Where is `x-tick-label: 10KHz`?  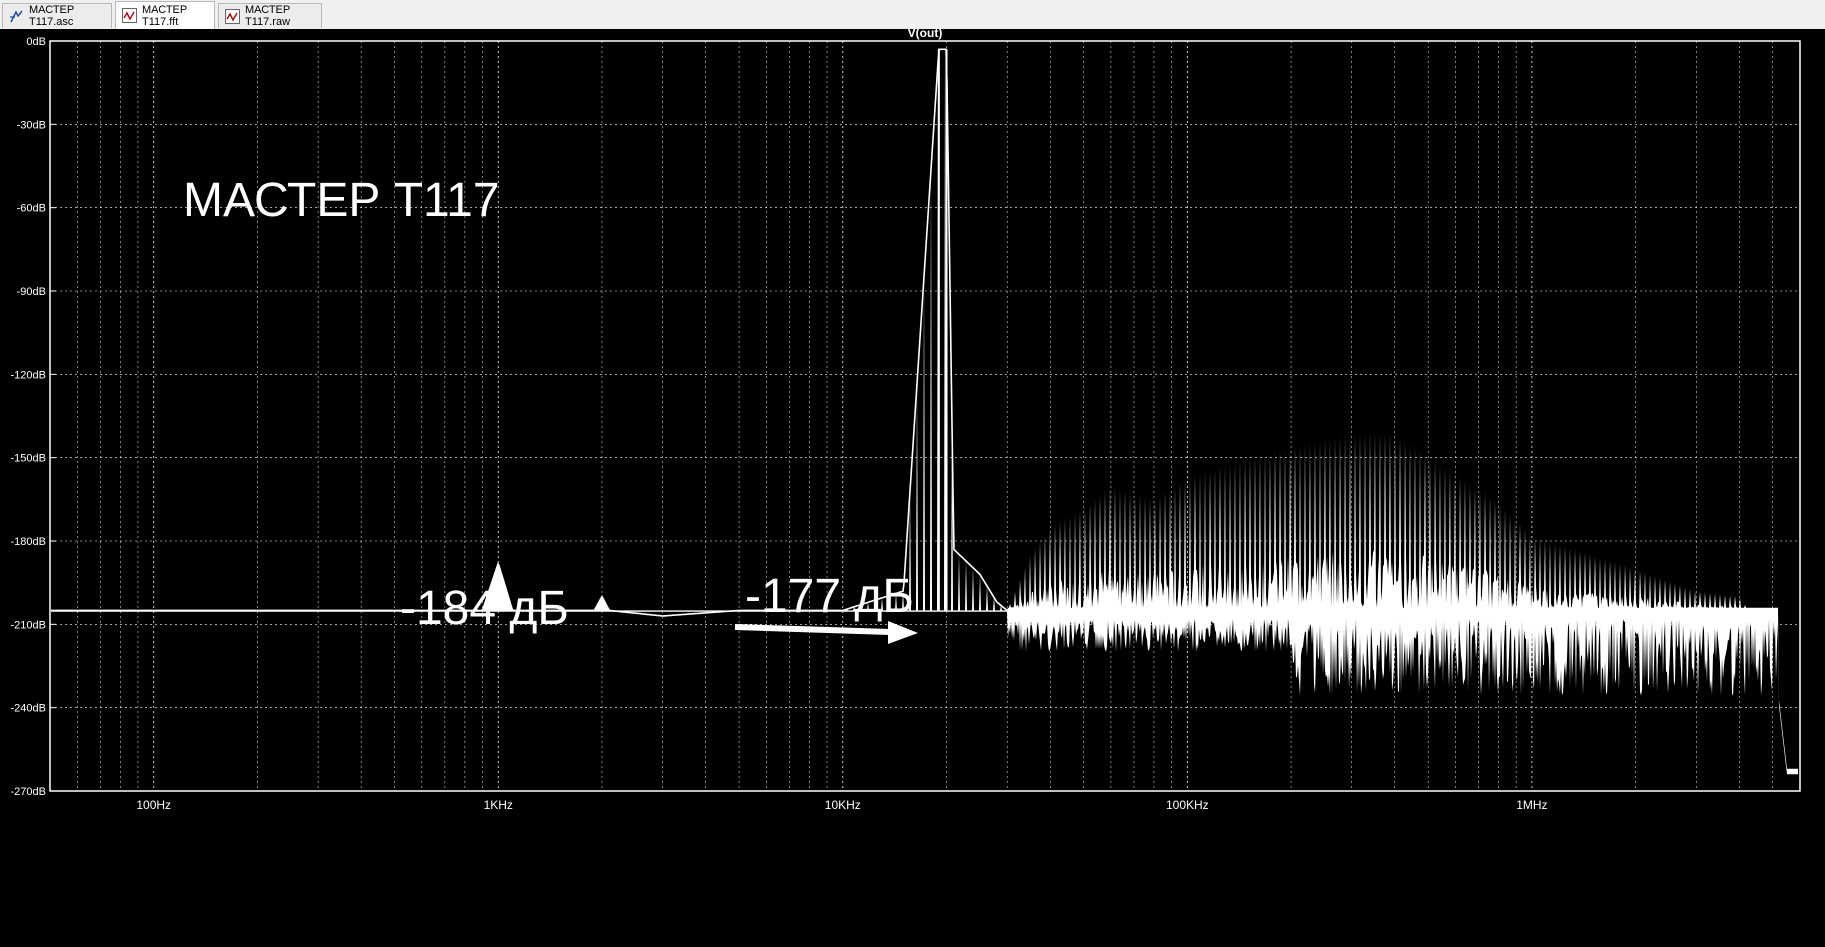
x-tick-label: 10KHz is located at coordinates (843, 805).